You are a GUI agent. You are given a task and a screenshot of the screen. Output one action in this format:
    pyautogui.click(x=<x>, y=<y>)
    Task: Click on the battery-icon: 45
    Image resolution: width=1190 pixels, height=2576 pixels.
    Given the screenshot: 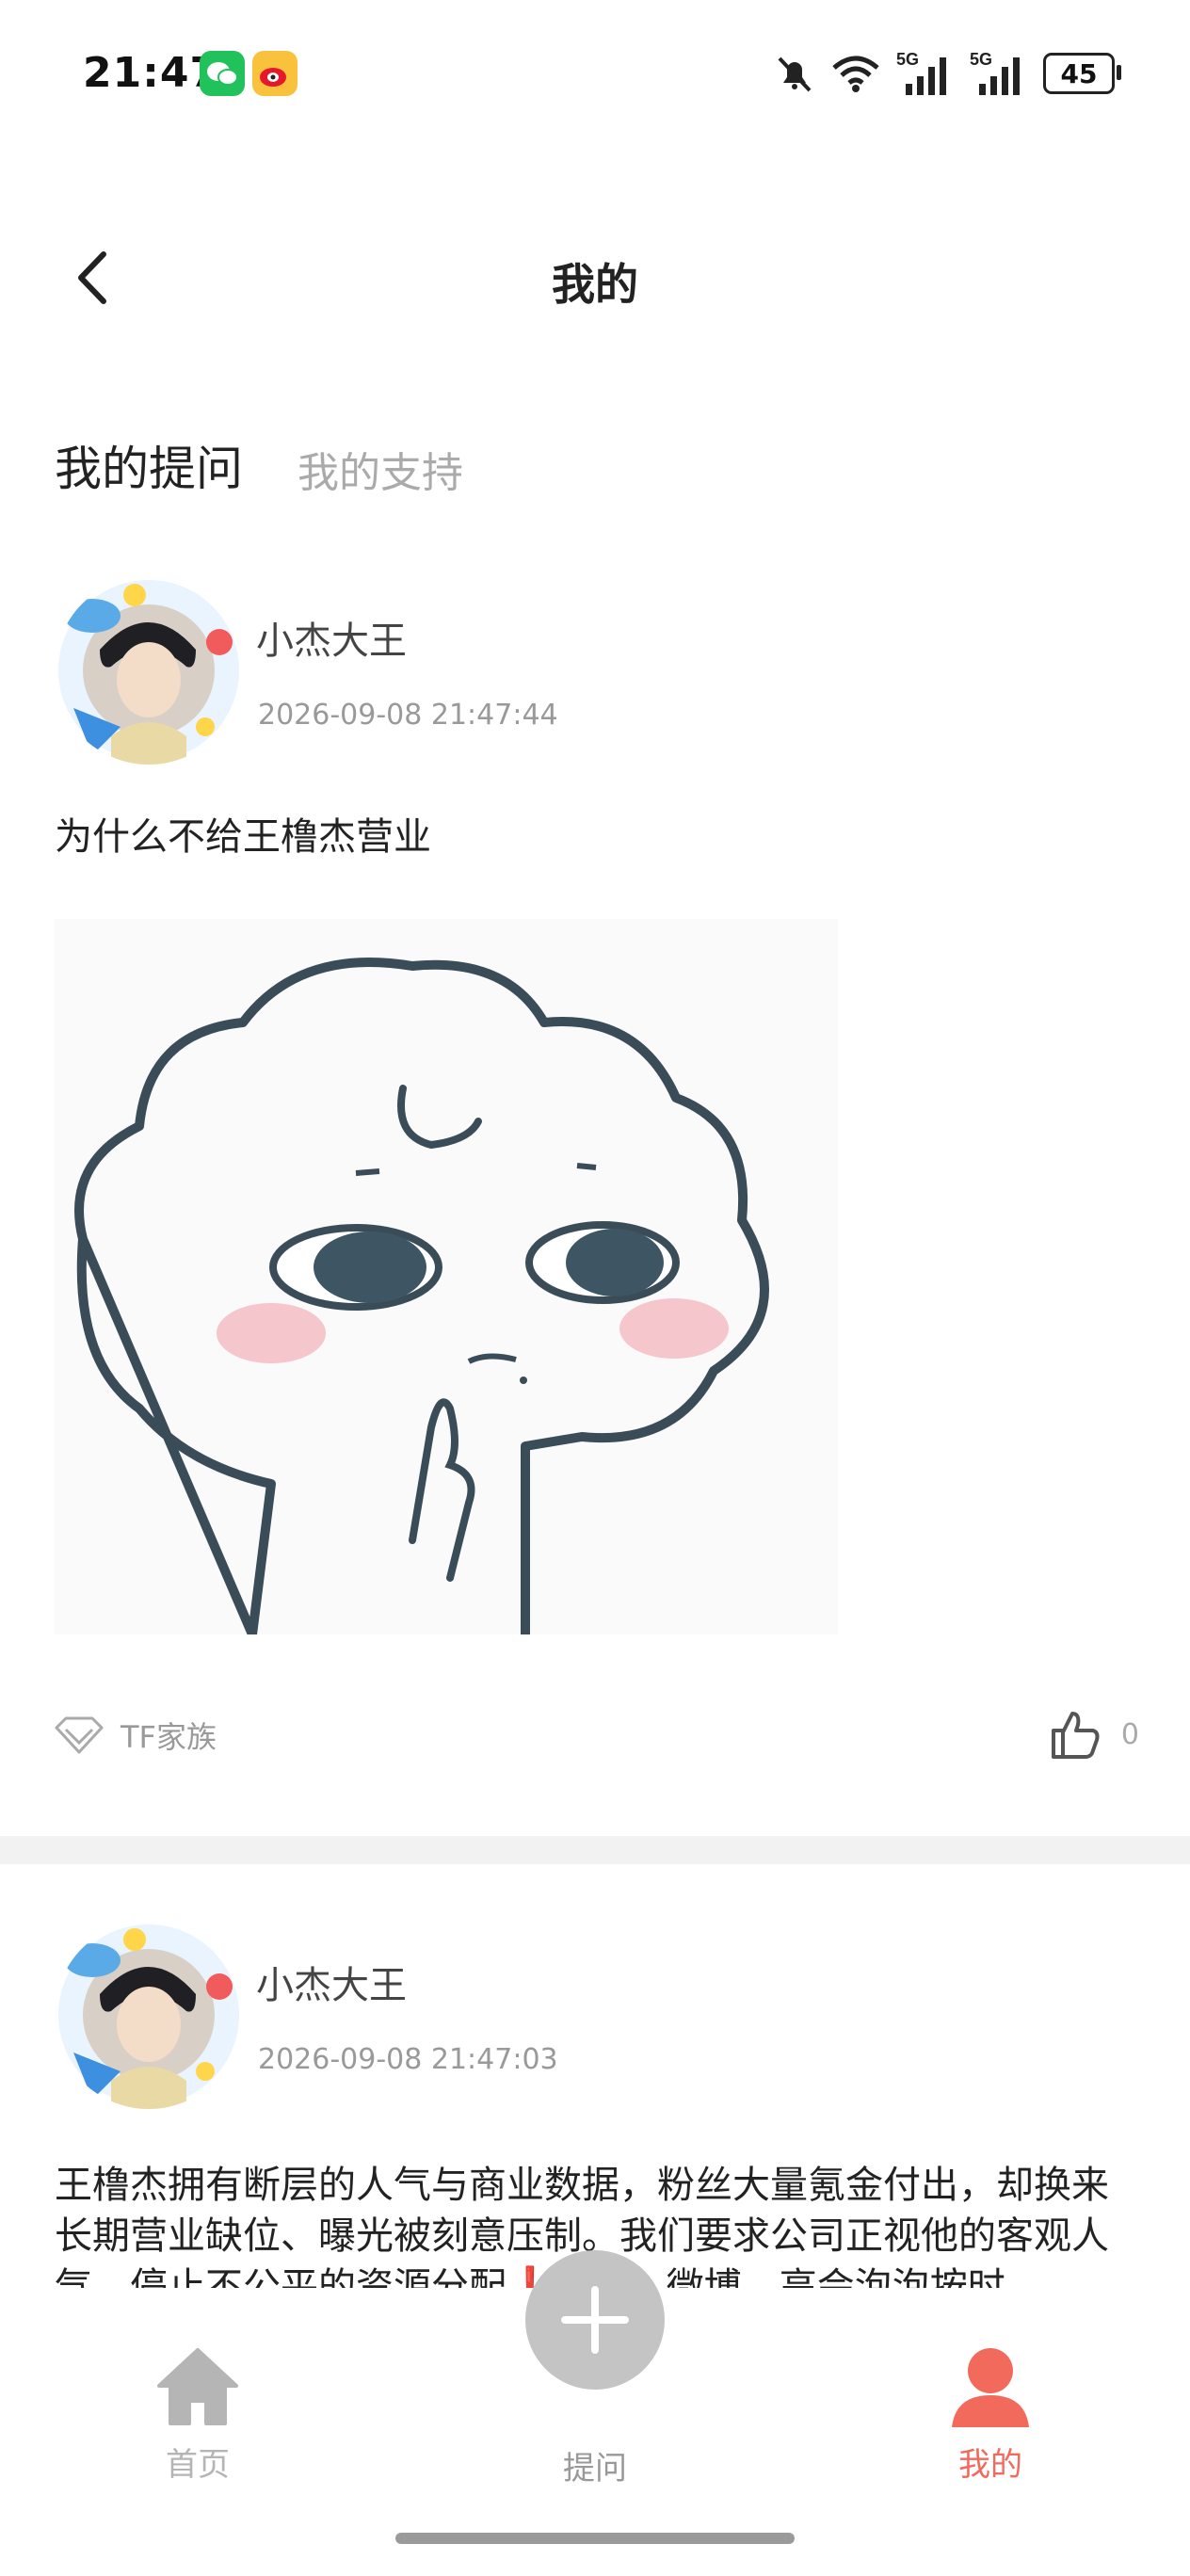 What is the action you would take?
    pyautogui.click(x=1082, y=73)
    